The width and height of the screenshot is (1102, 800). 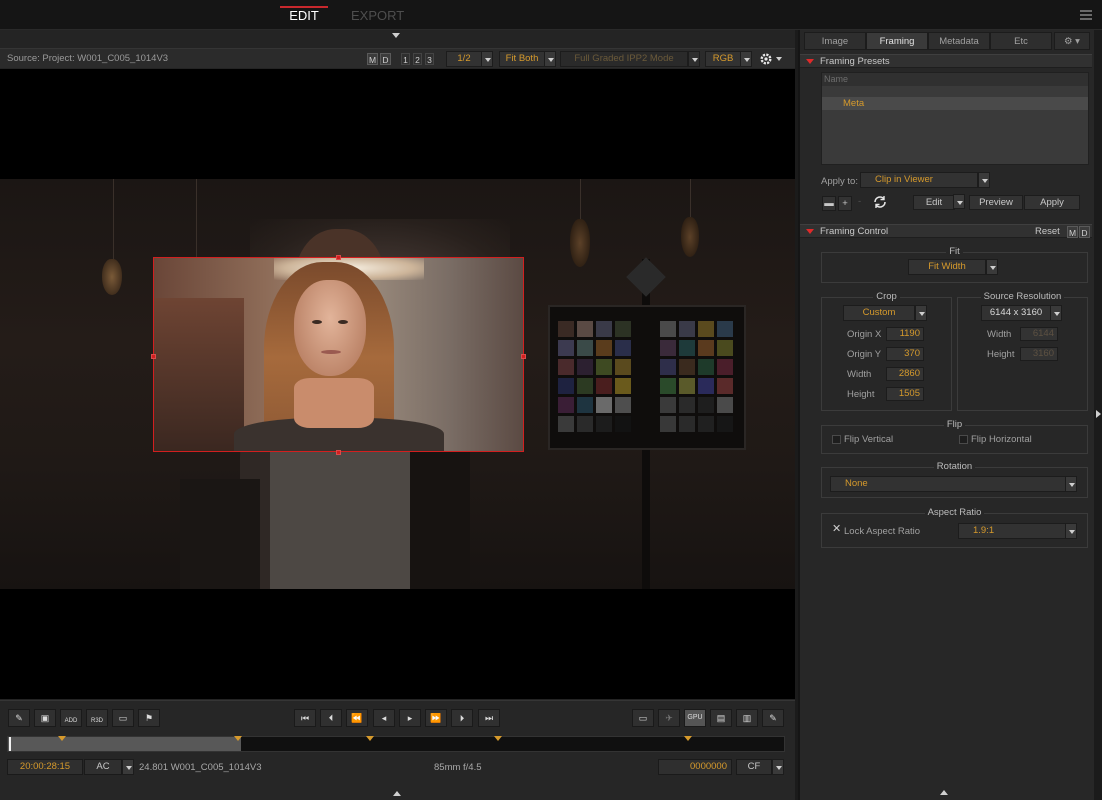 What do you see at coordinates (835, 41) in the screenshot?
I see `tab-image: Image` at bounding box center [835, 41].